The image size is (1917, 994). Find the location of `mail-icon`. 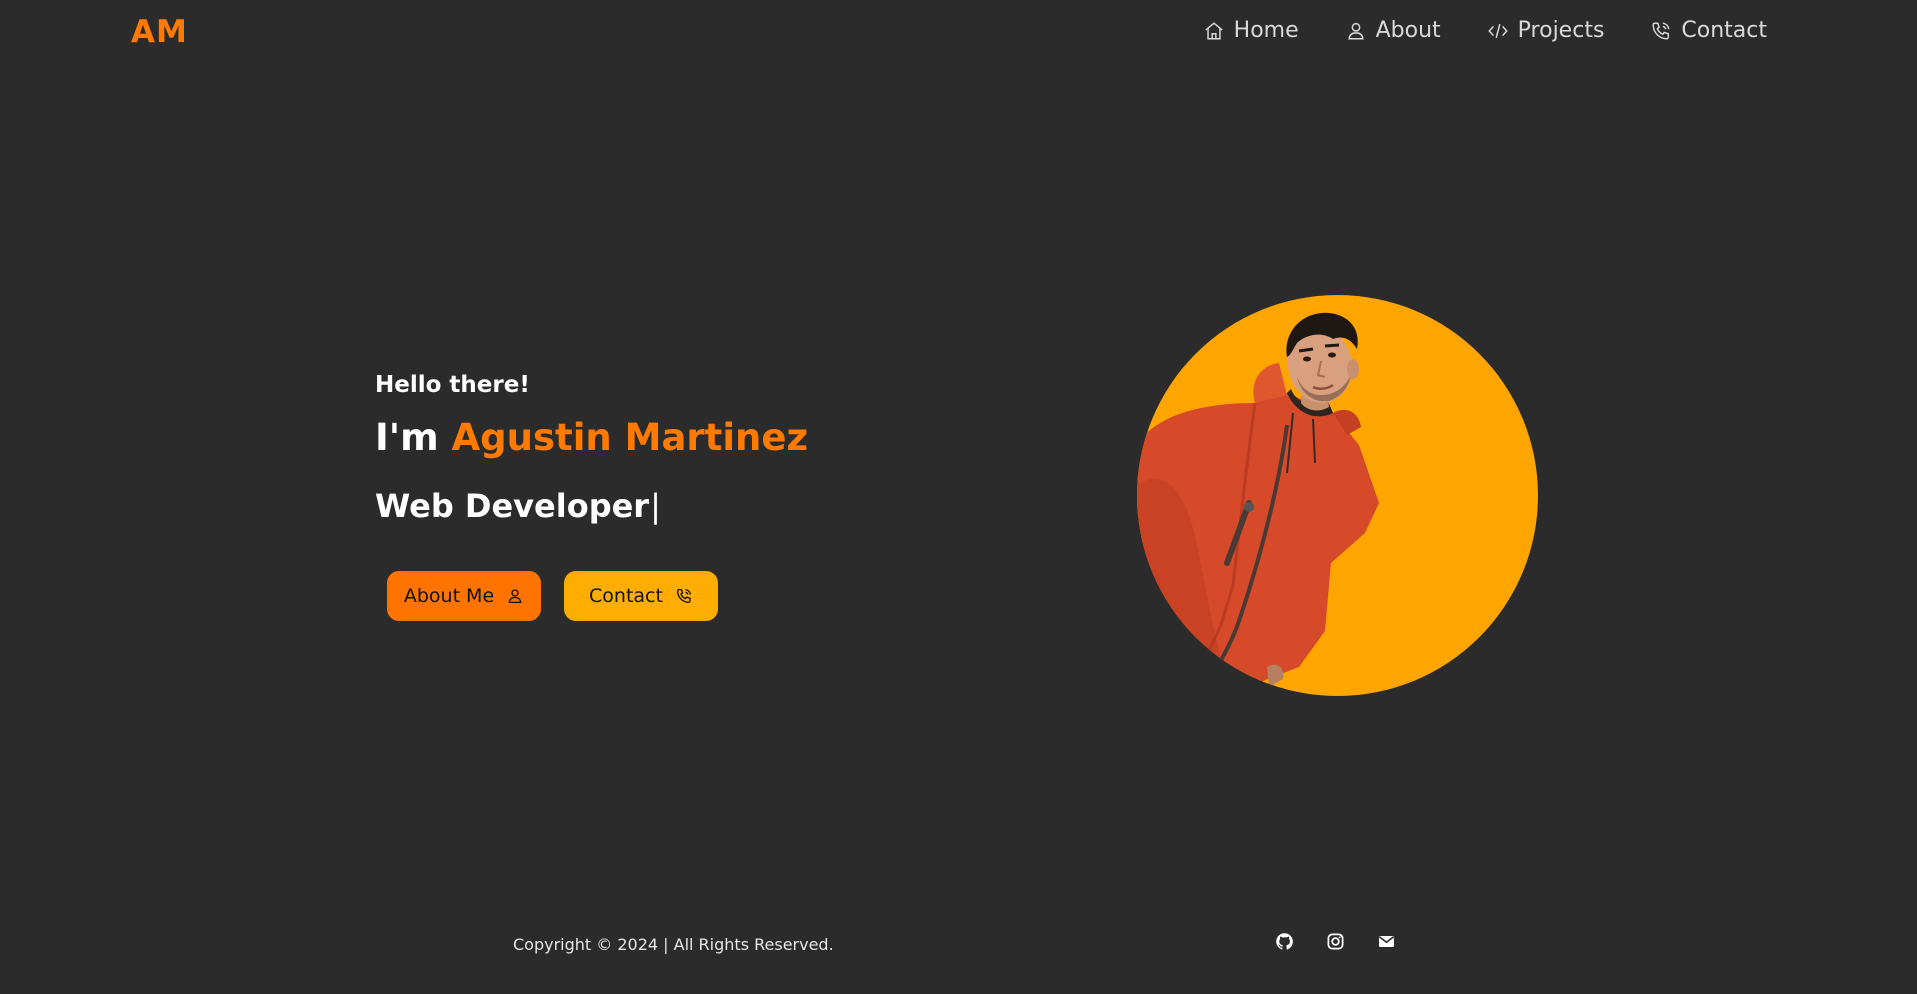

mail-icon is located at coordinates (1386, 941).